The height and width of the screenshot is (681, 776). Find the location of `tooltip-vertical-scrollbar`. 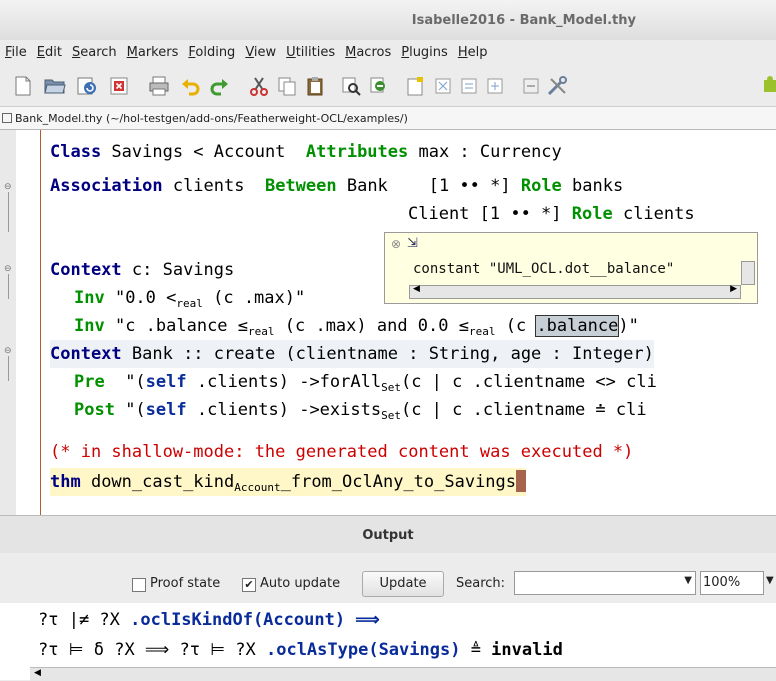

tooltip-vertical-scrollbar is located at coordinates (748, 273).